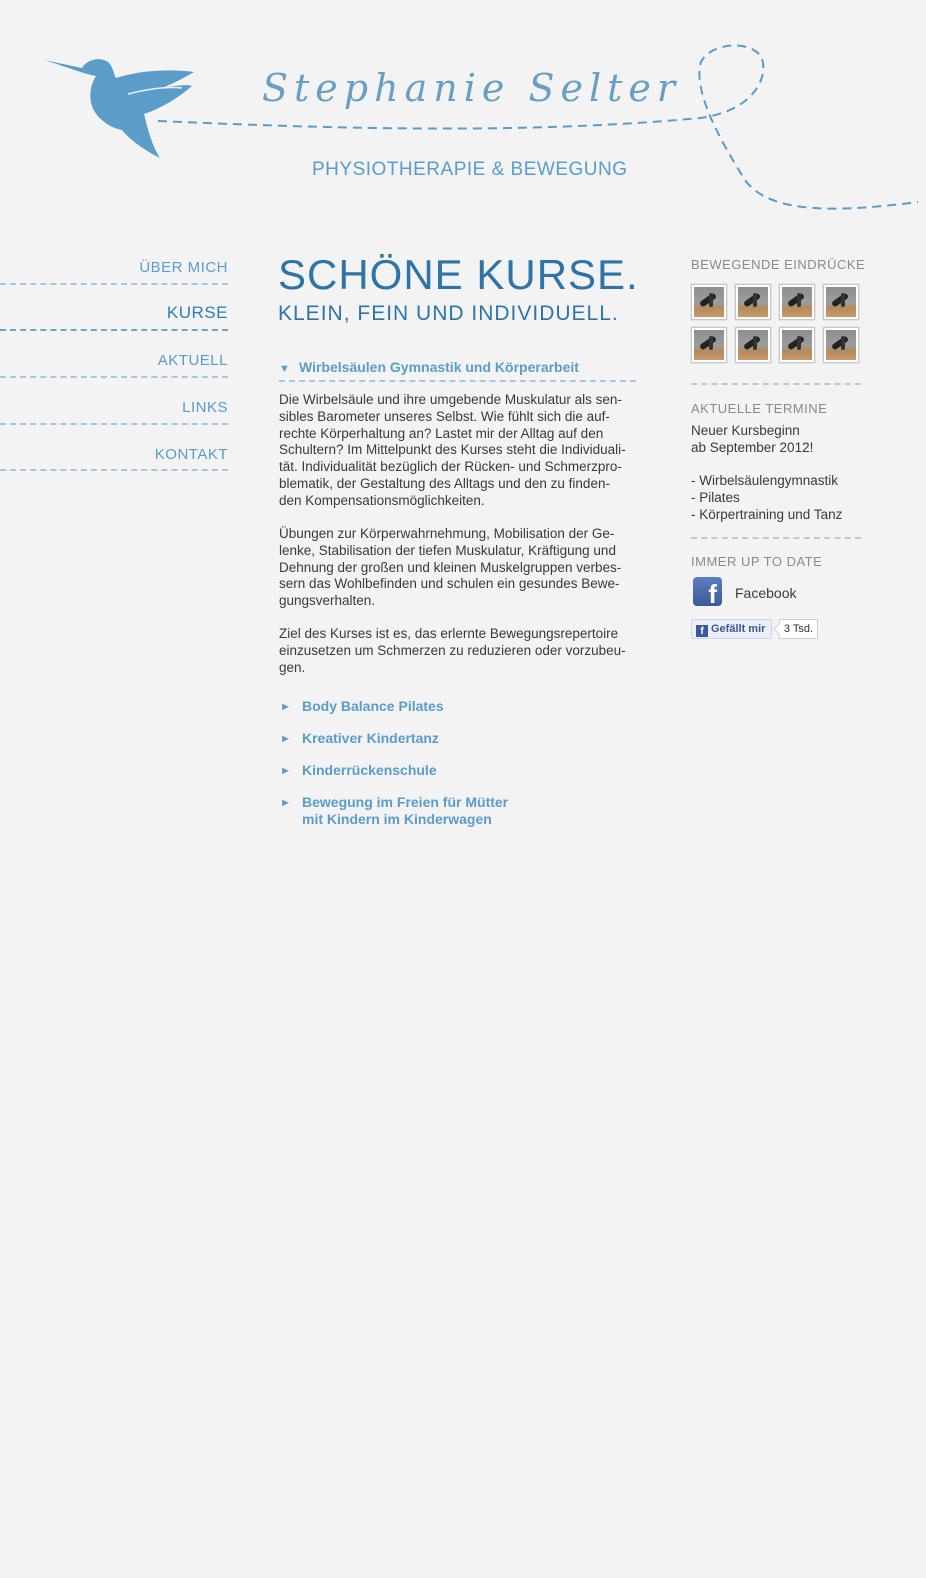  I want to click on dates-heading: Aktuelle Termine, so click(759, 408).